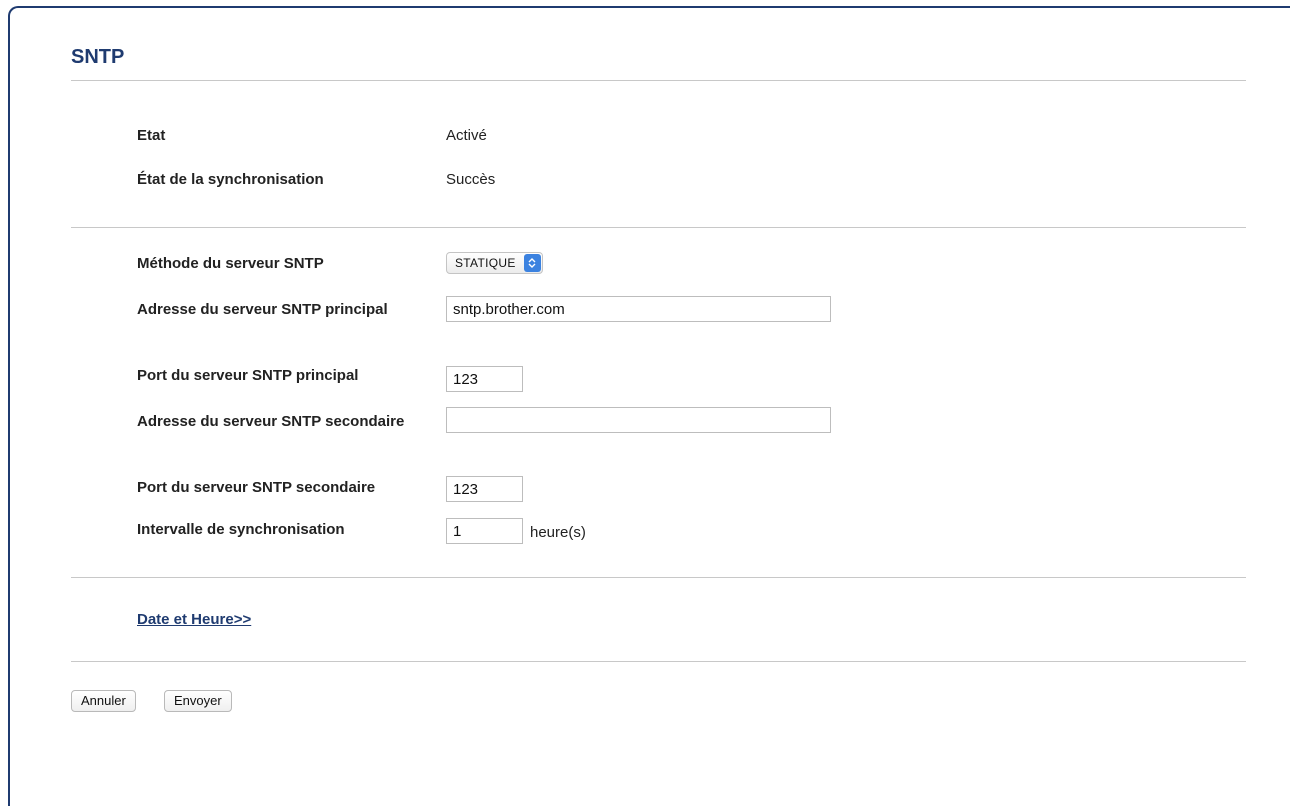  I want to click on interval-input, so click(484, 531).